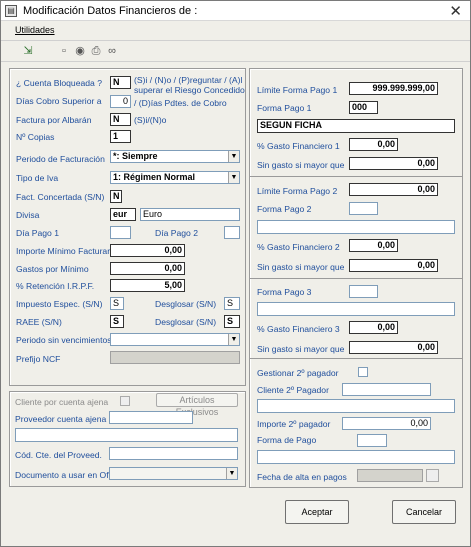  Describe the element at coordinates (235, 30) in the screenshot. I see `menu-bar: Utilidades` at that location.